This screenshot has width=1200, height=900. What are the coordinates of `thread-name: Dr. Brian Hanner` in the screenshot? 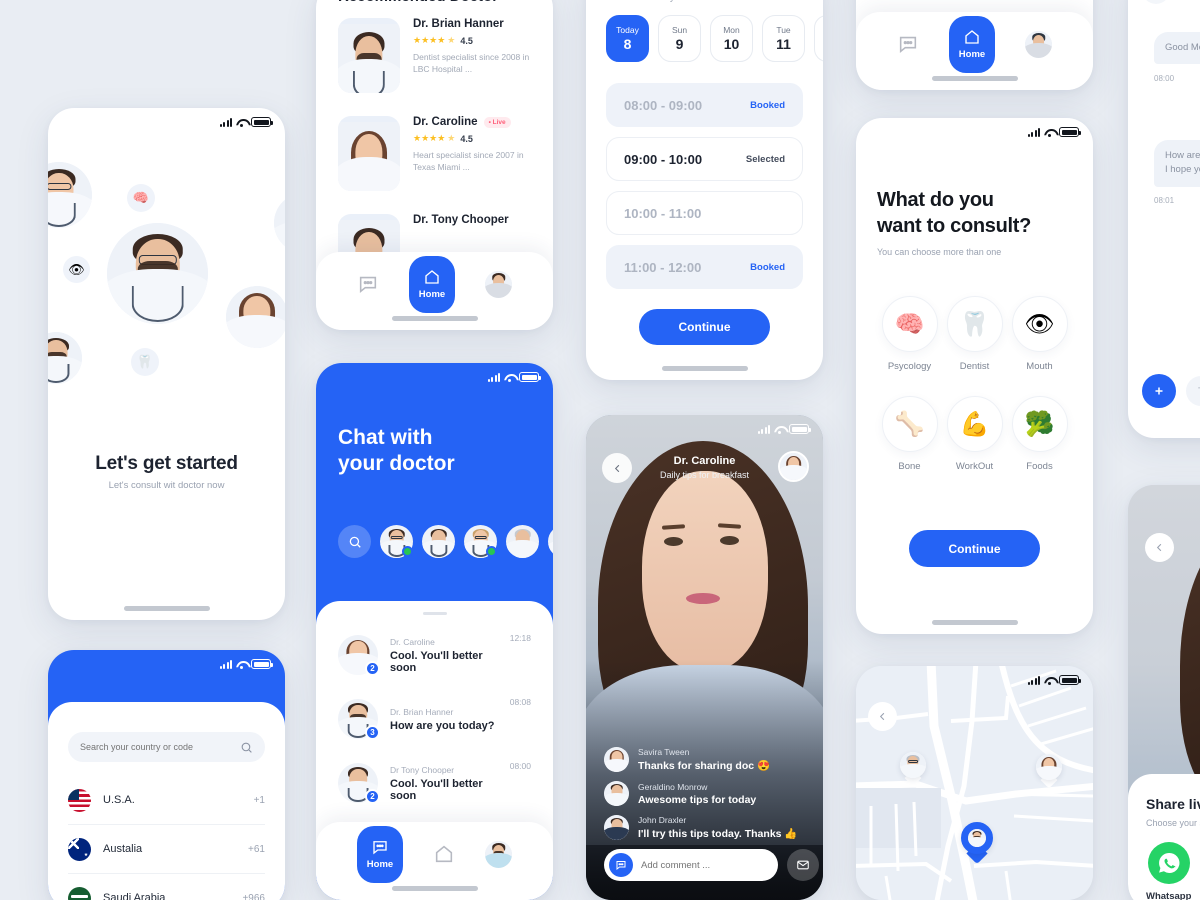 It's located at (422, 711).